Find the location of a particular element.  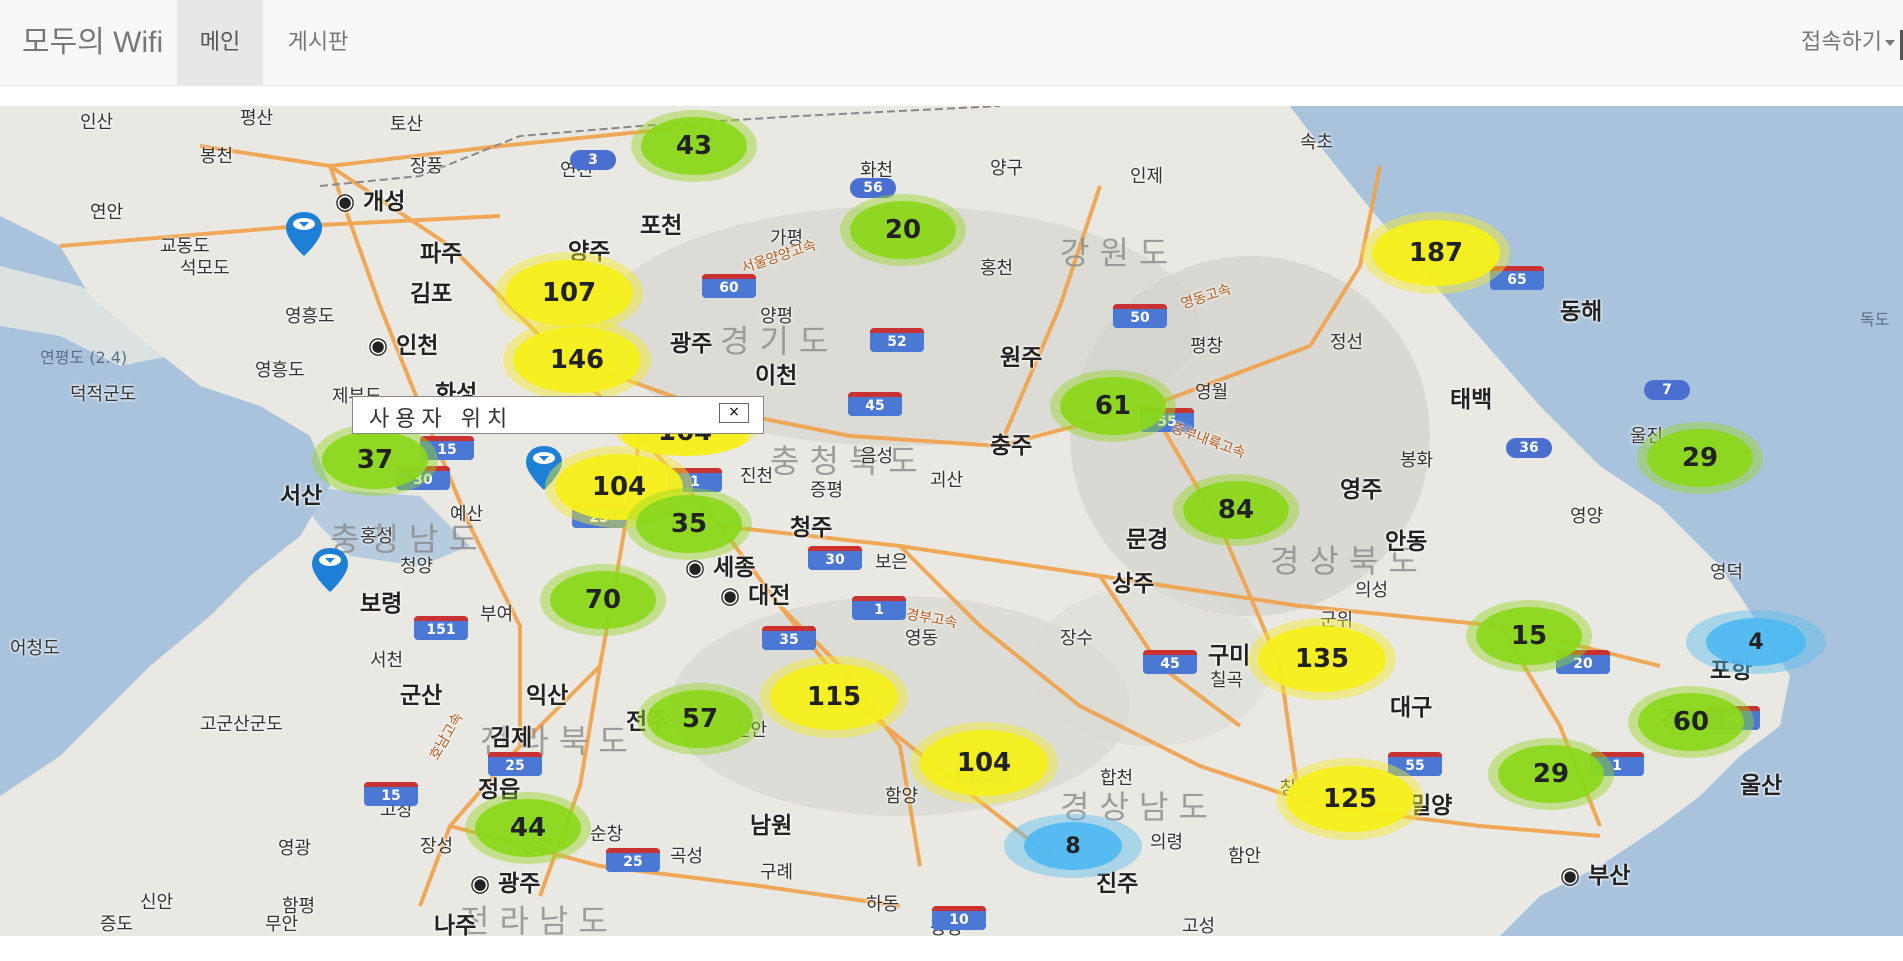

place-label: 구례 is located at coordinates (777, 872).